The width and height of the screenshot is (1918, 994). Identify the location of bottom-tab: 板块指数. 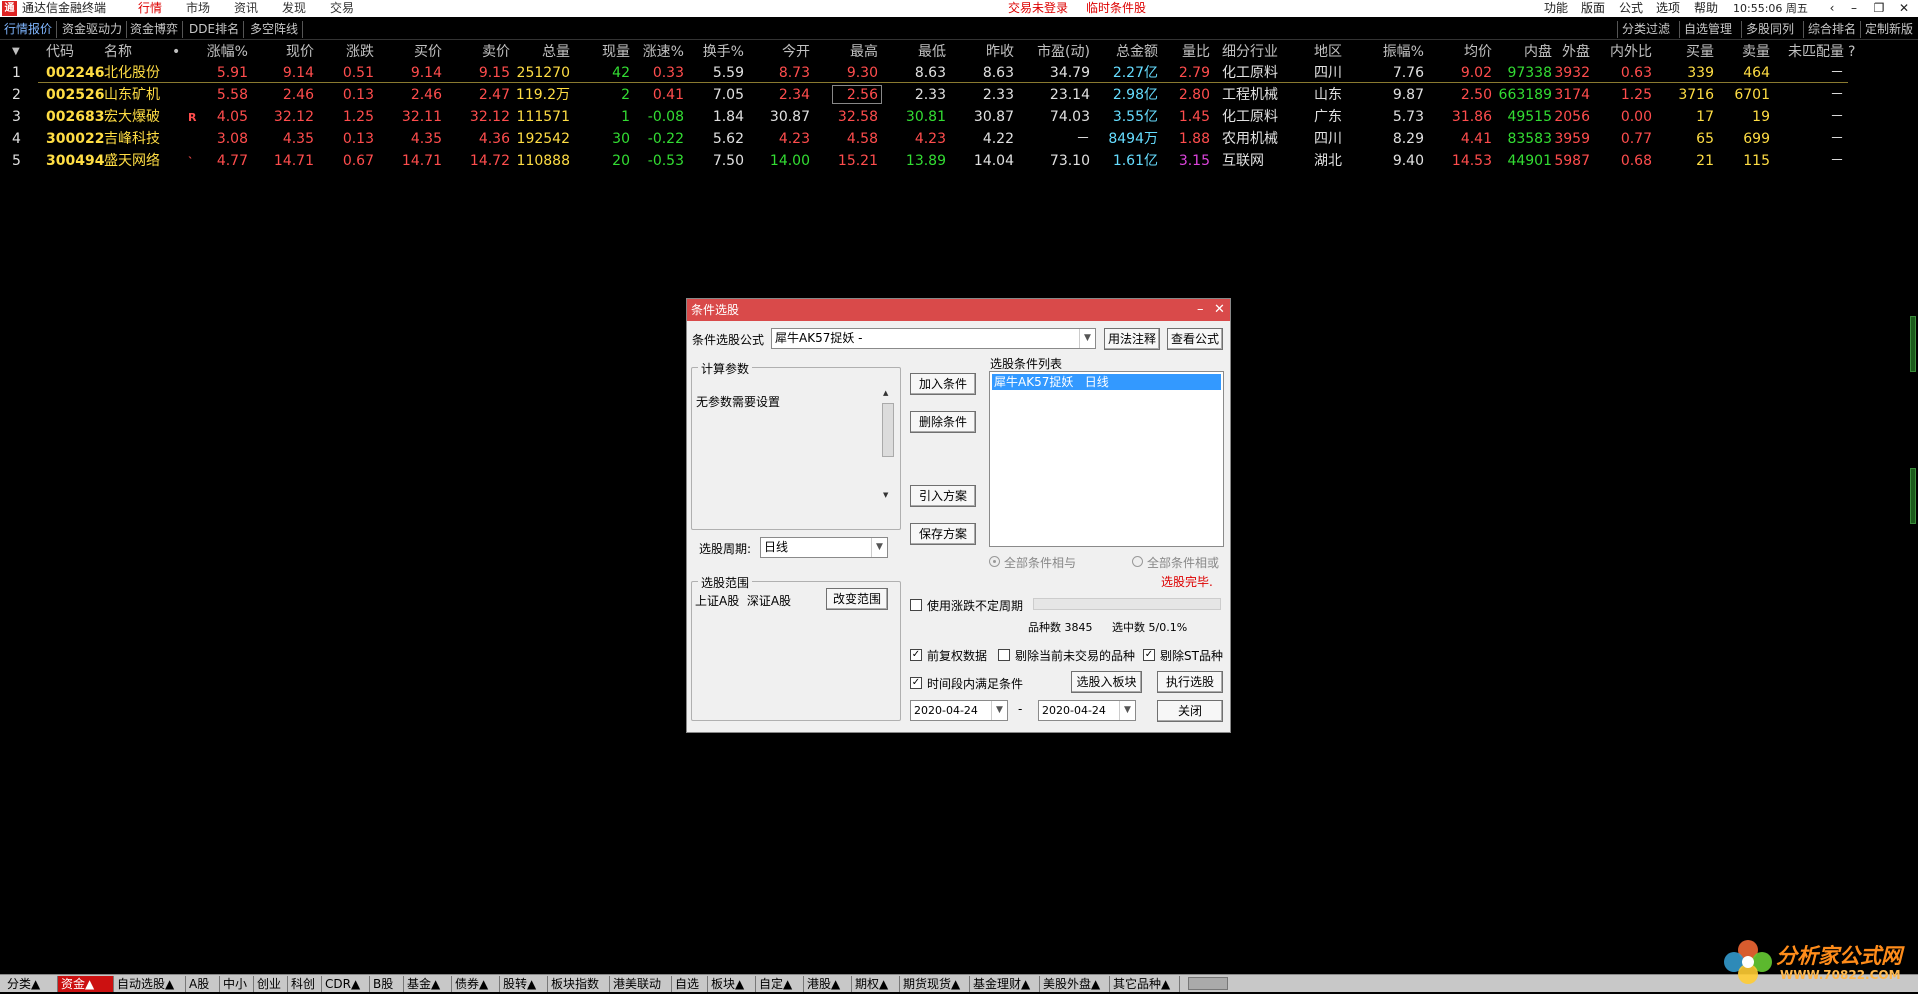
(579, 984).